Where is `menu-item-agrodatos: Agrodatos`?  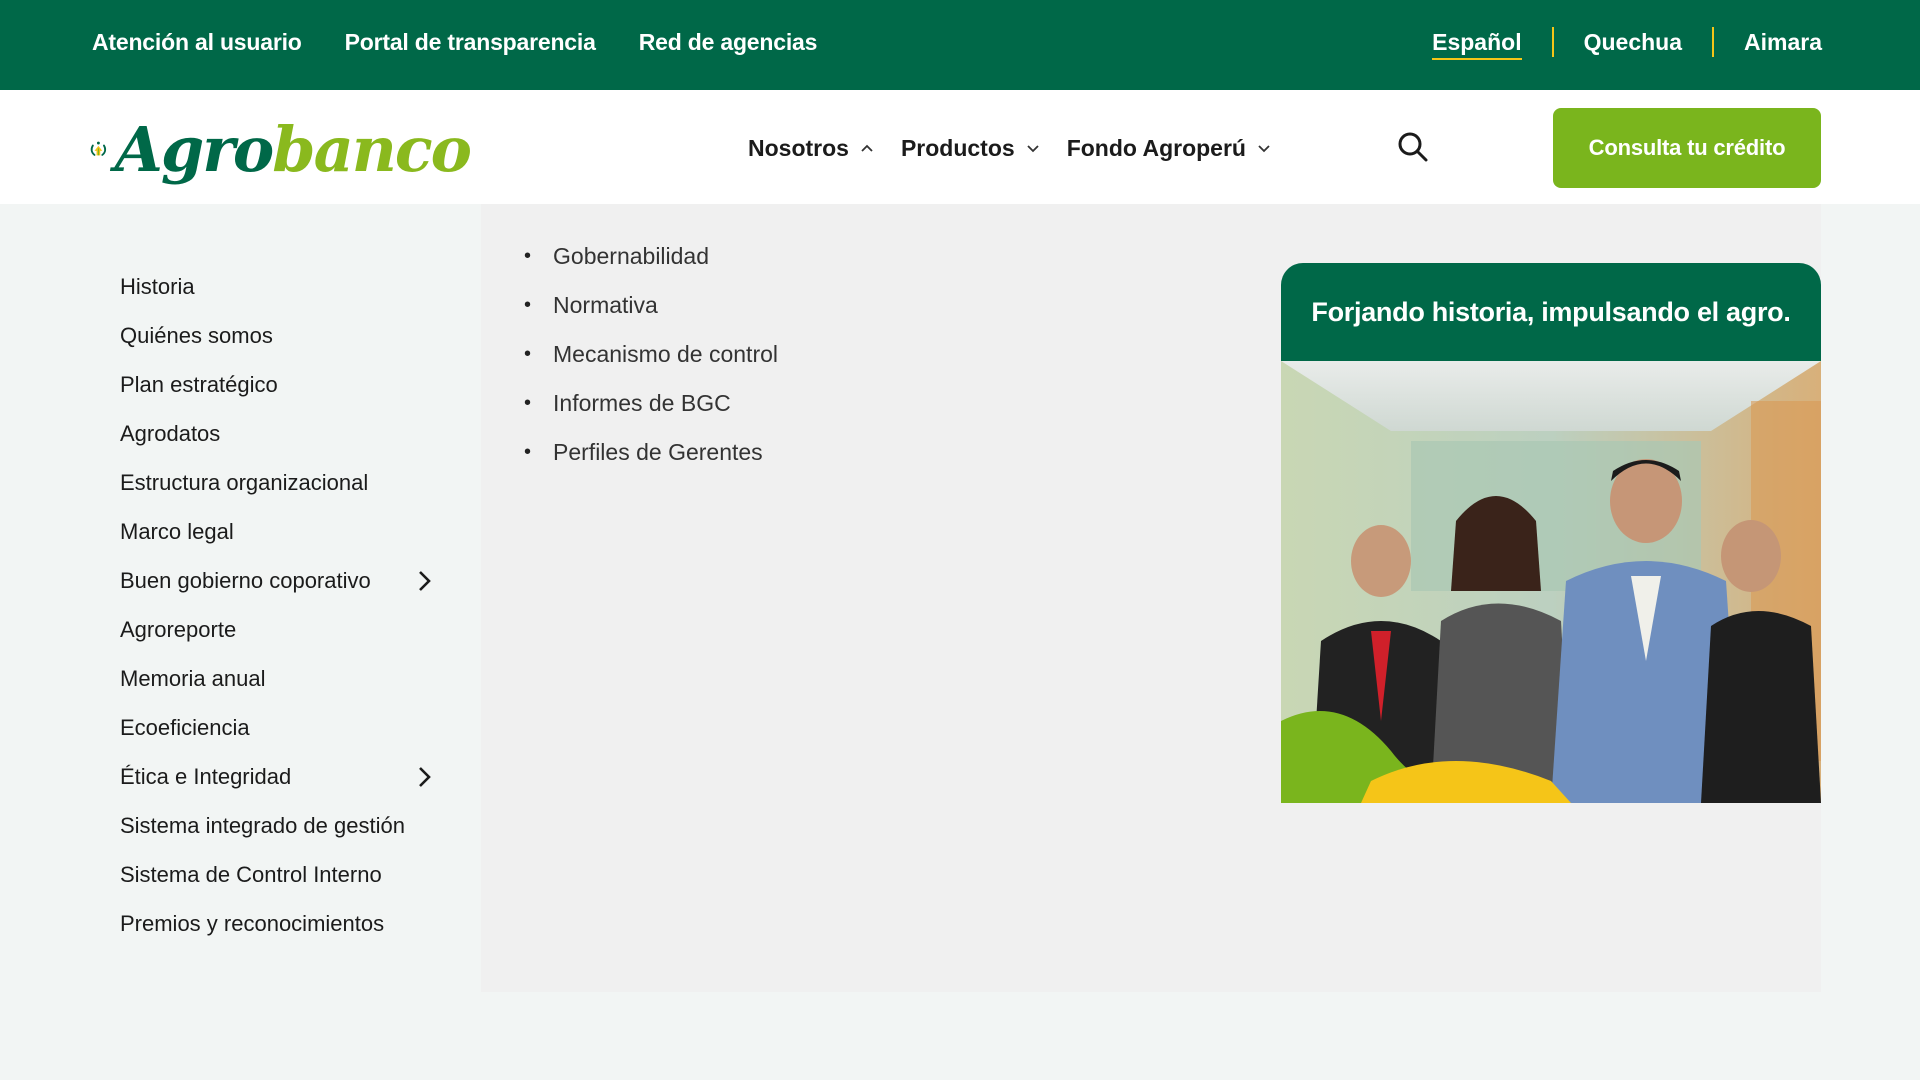
menu-item-agrodatos: Agrodatos is located at coordinates (285, 433).